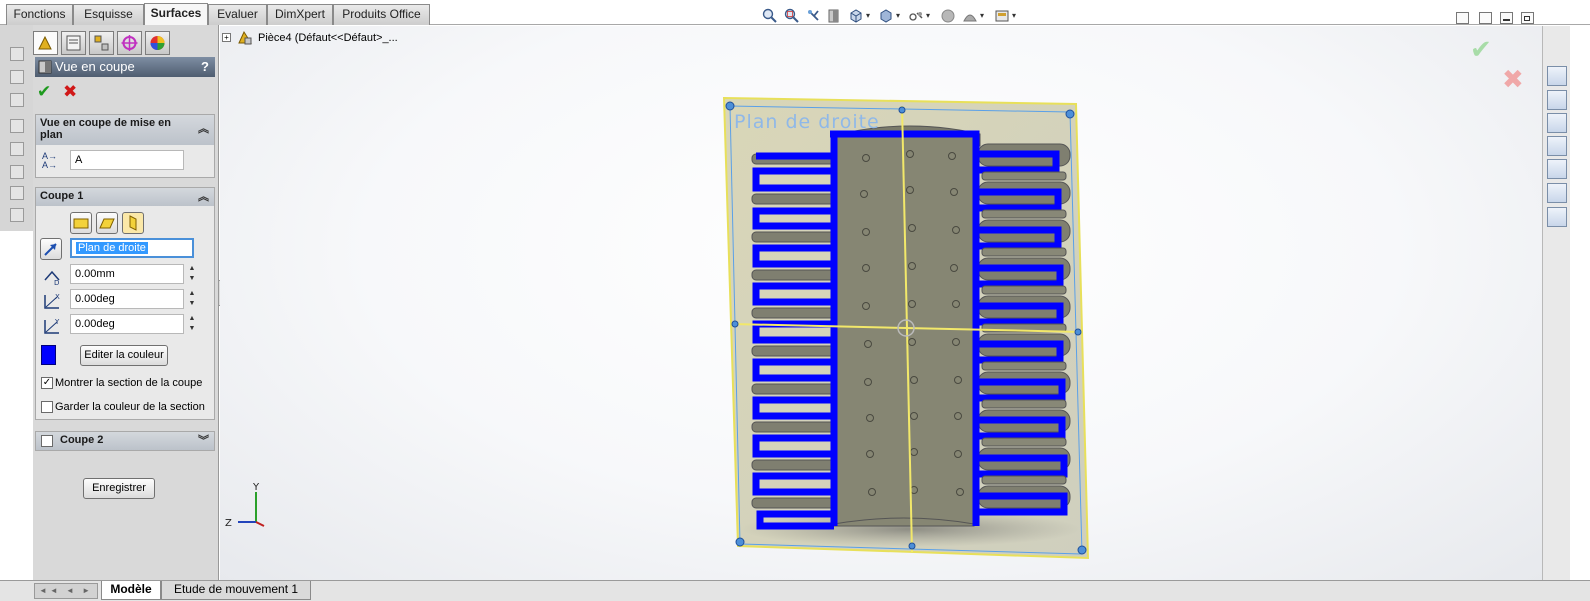 Image resolution: width=1590 pixels, height=601 pixels. I want to click on front-plane-icon, so click(81, 223).